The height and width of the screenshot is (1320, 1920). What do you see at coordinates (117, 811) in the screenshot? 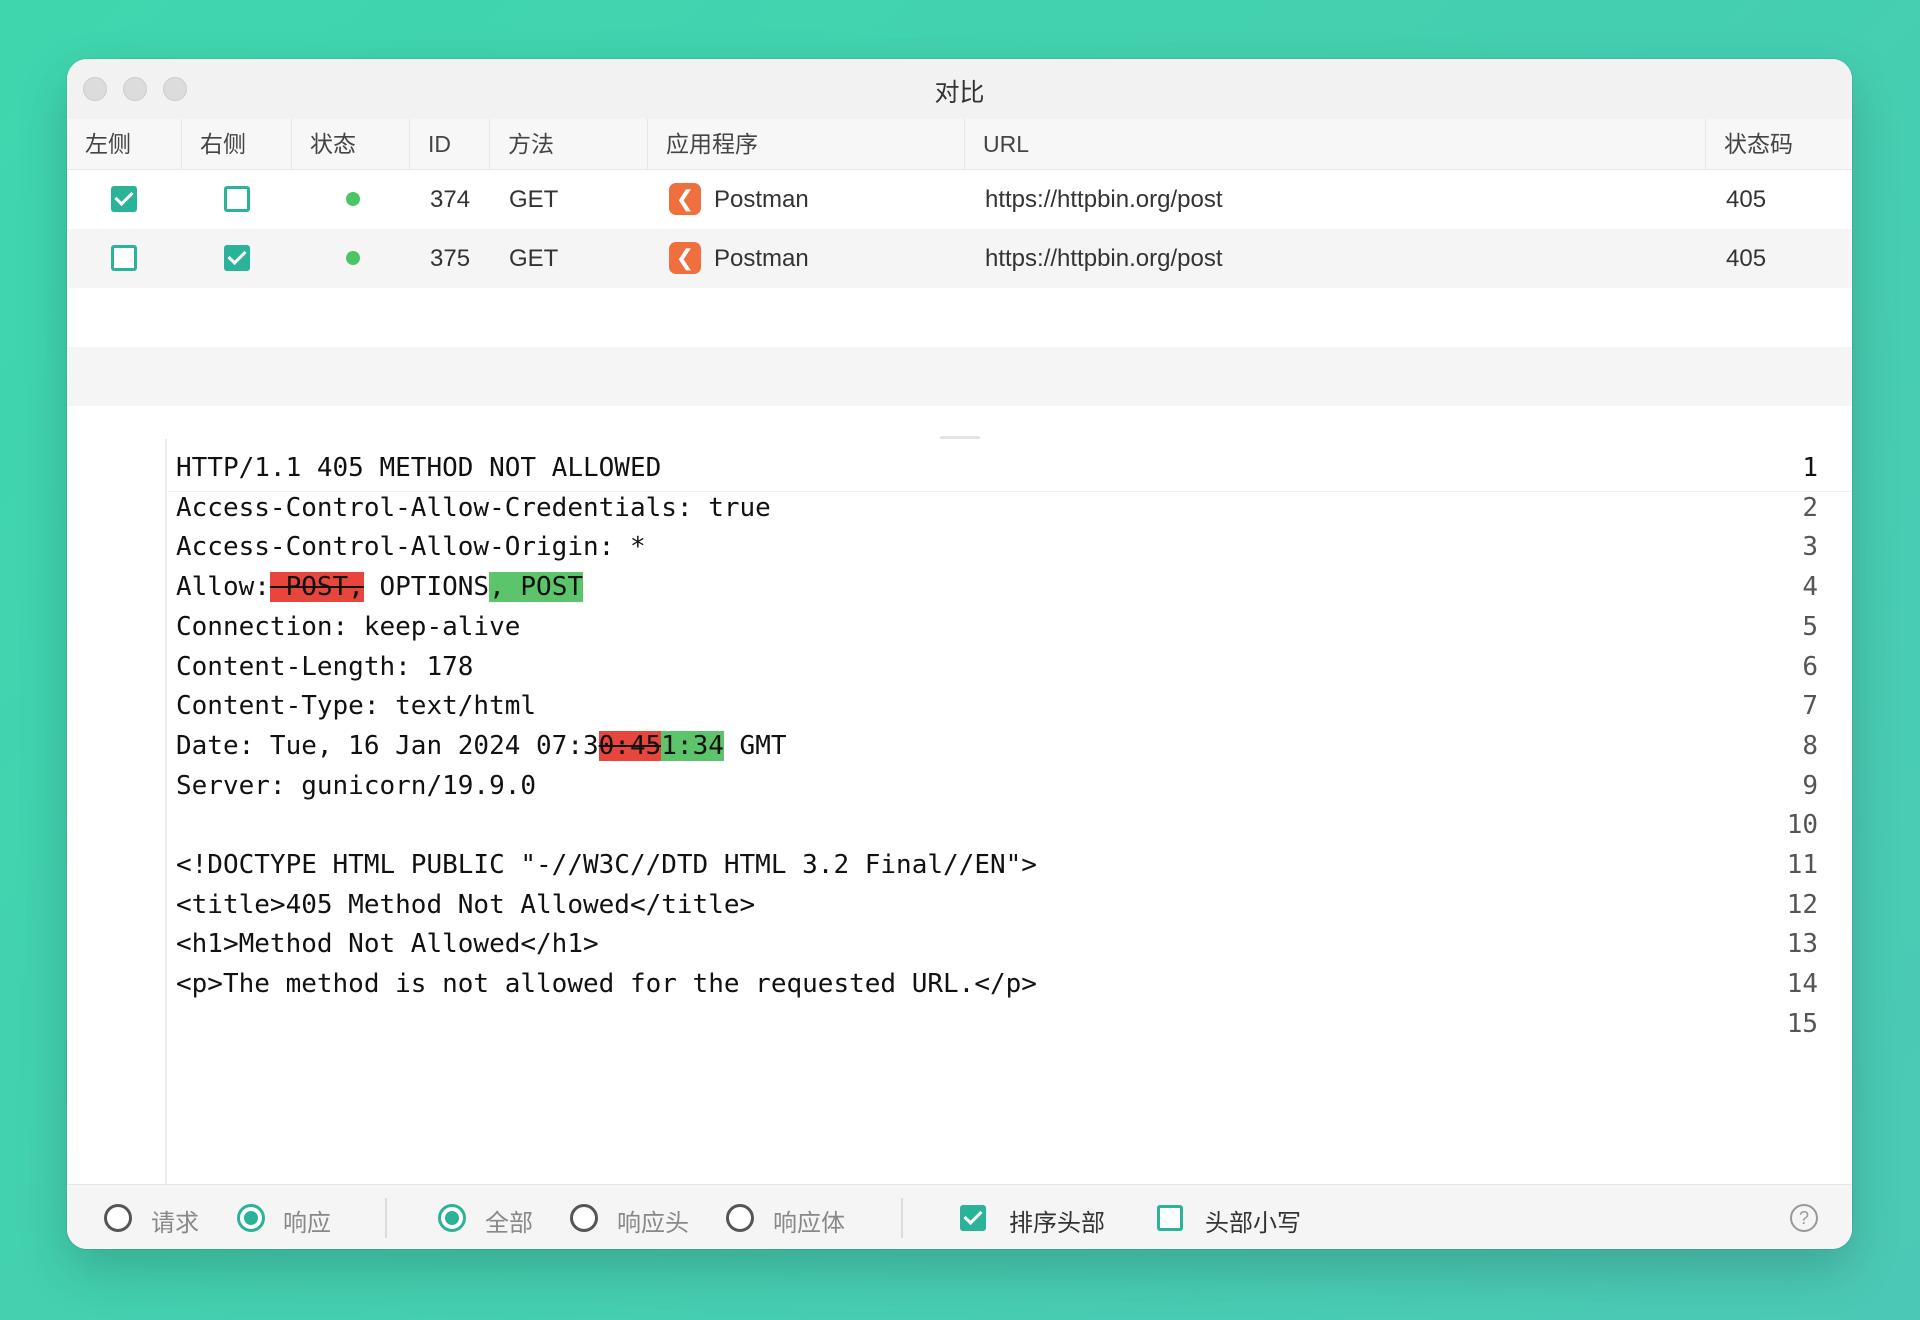
I see `line-number-gutter` at bounding box center [117, 811].